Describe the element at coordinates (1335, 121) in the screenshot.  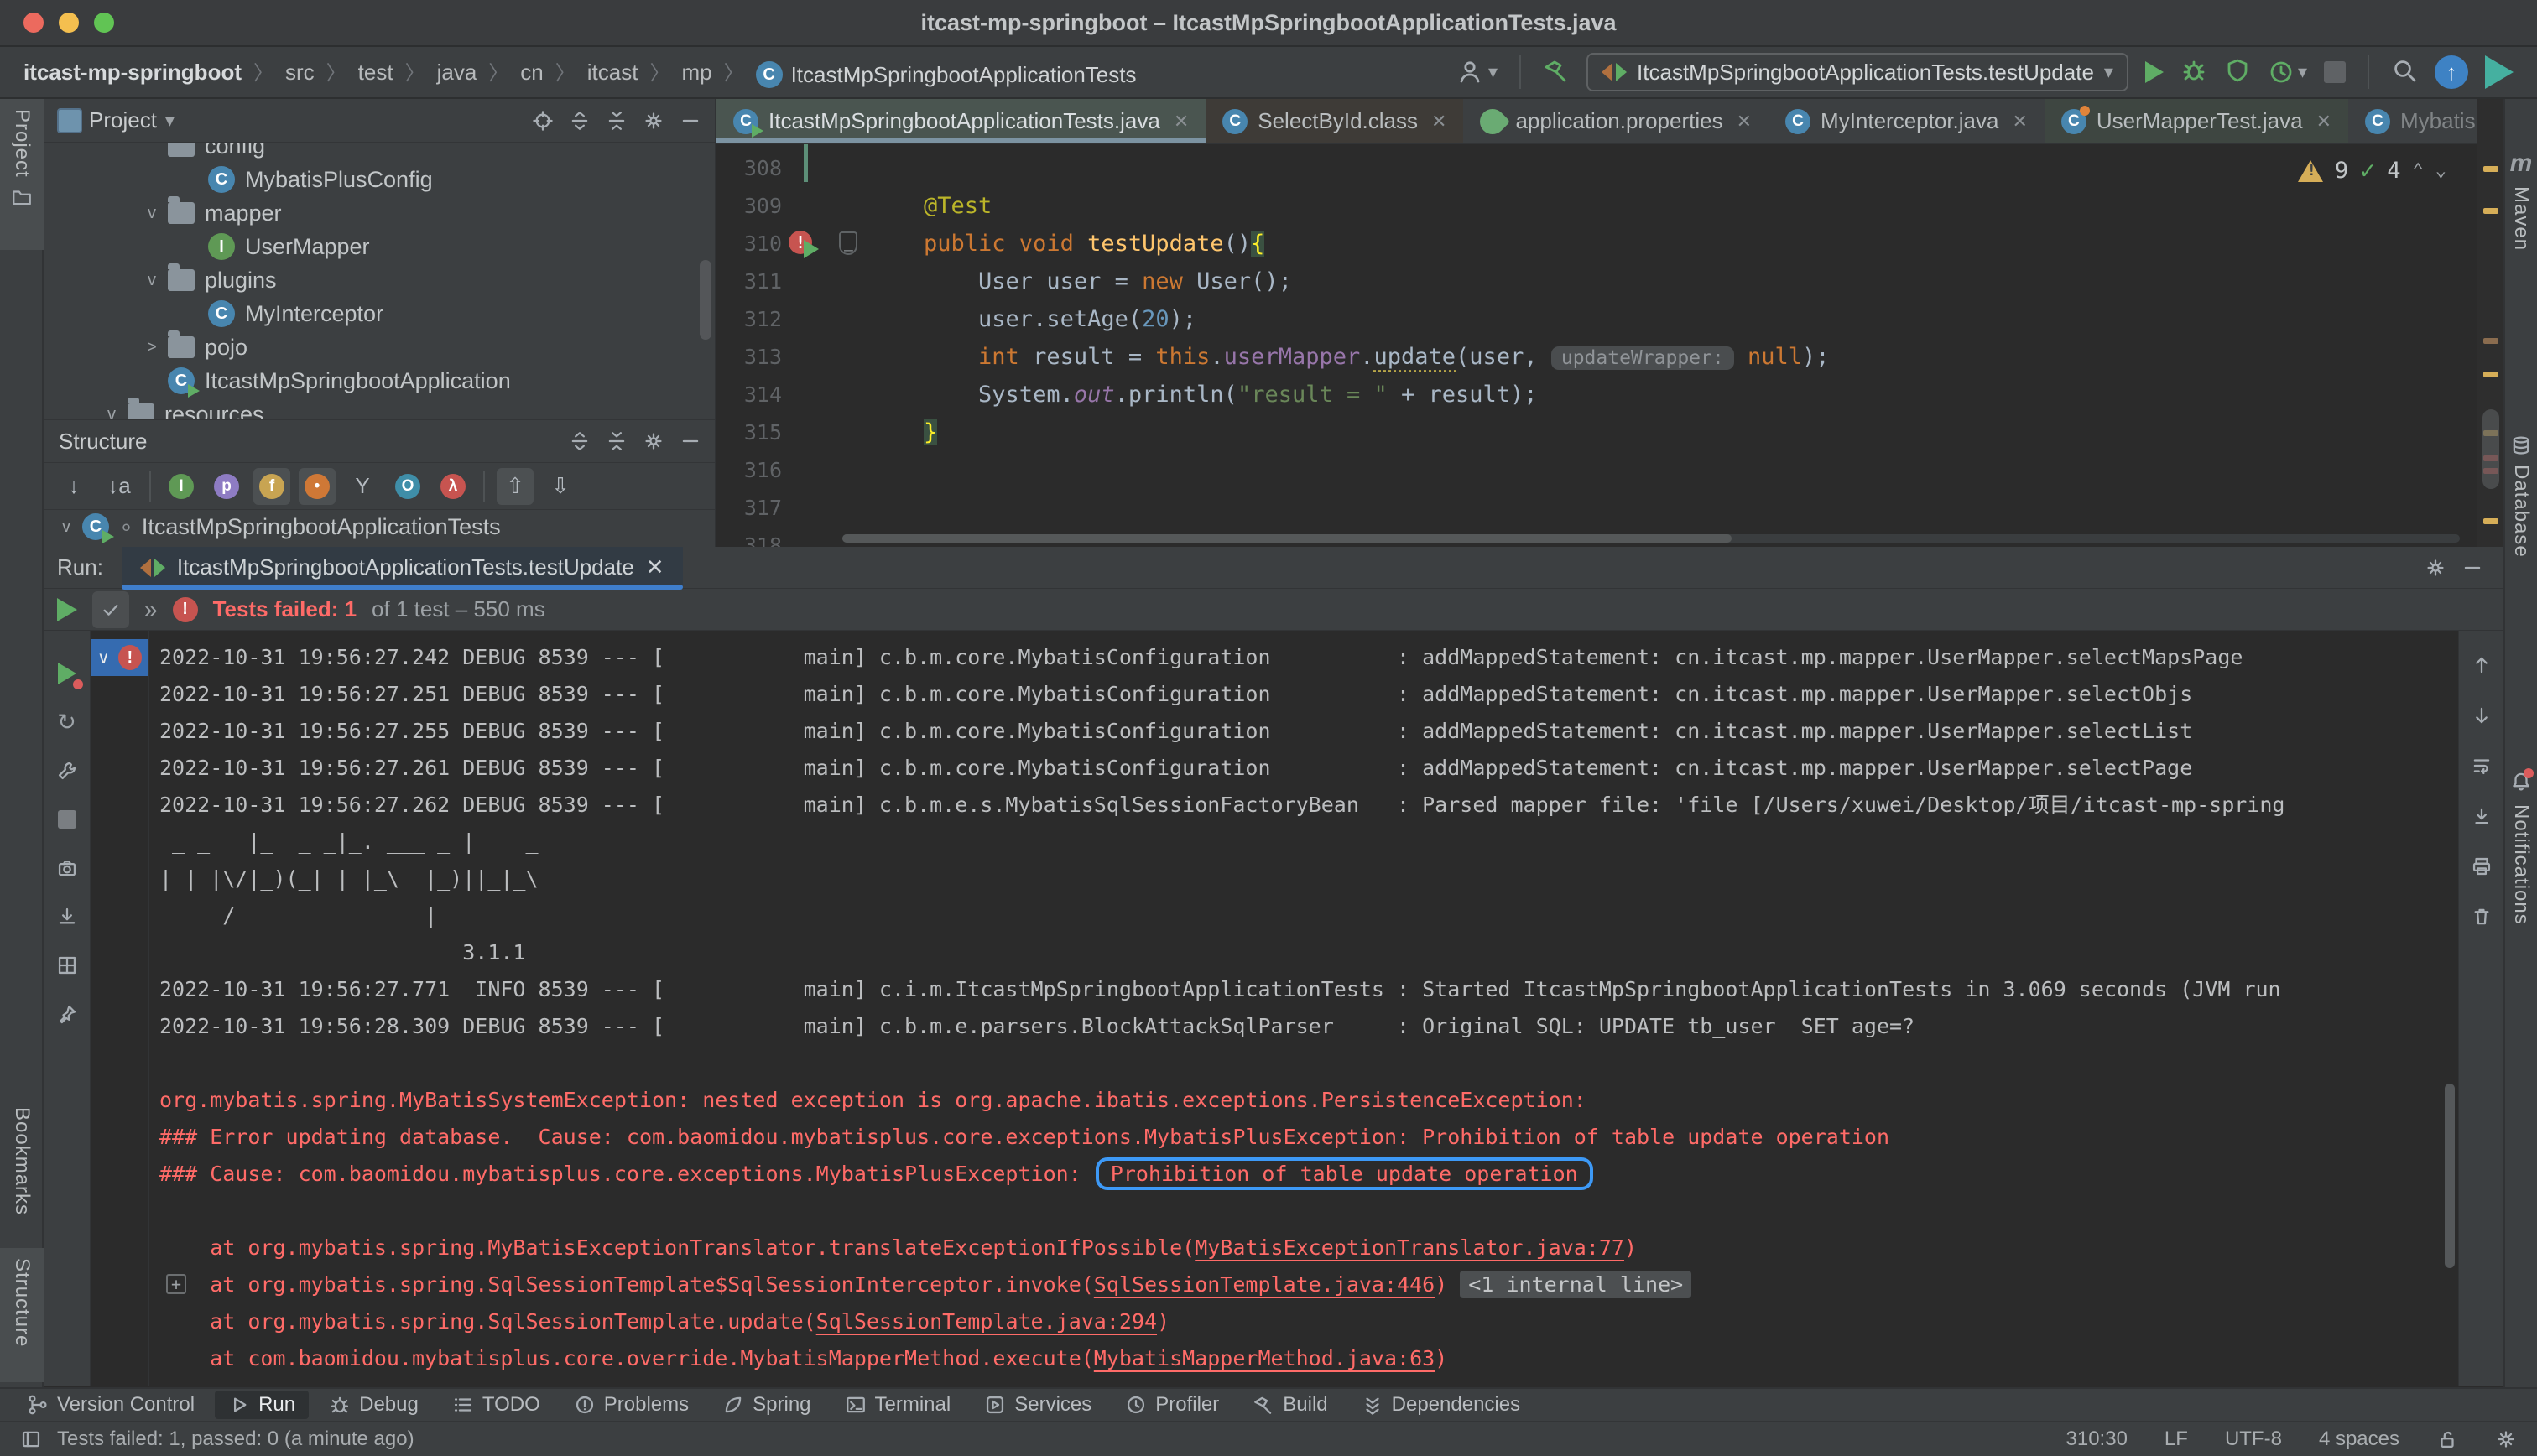
I see `editor-tab: C SelectById.class ✕` at that location.